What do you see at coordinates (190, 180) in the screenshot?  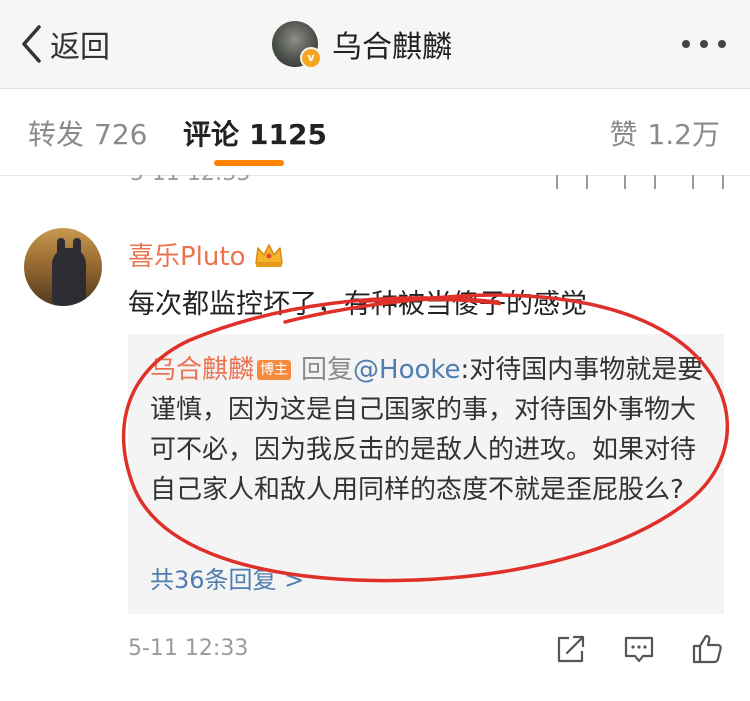 I see `previous-comment-time: 5-11 12:33` at bounding box center [190, 180].